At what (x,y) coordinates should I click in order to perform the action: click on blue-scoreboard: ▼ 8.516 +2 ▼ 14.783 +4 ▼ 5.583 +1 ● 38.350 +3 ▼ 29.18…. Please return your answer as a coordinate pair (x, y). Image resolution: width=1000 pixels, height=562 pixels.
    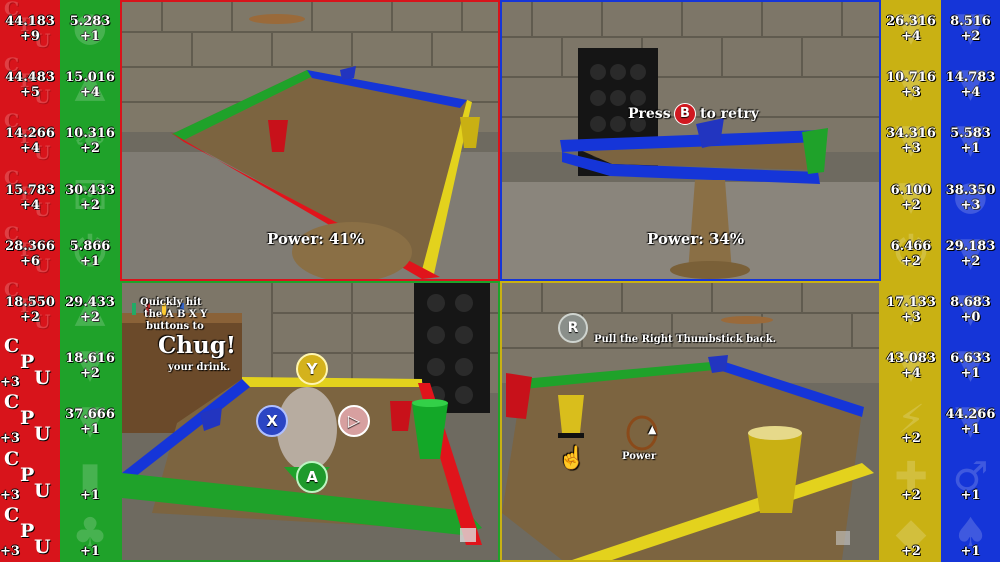
    Looking at the image, I should click on (970, 281).